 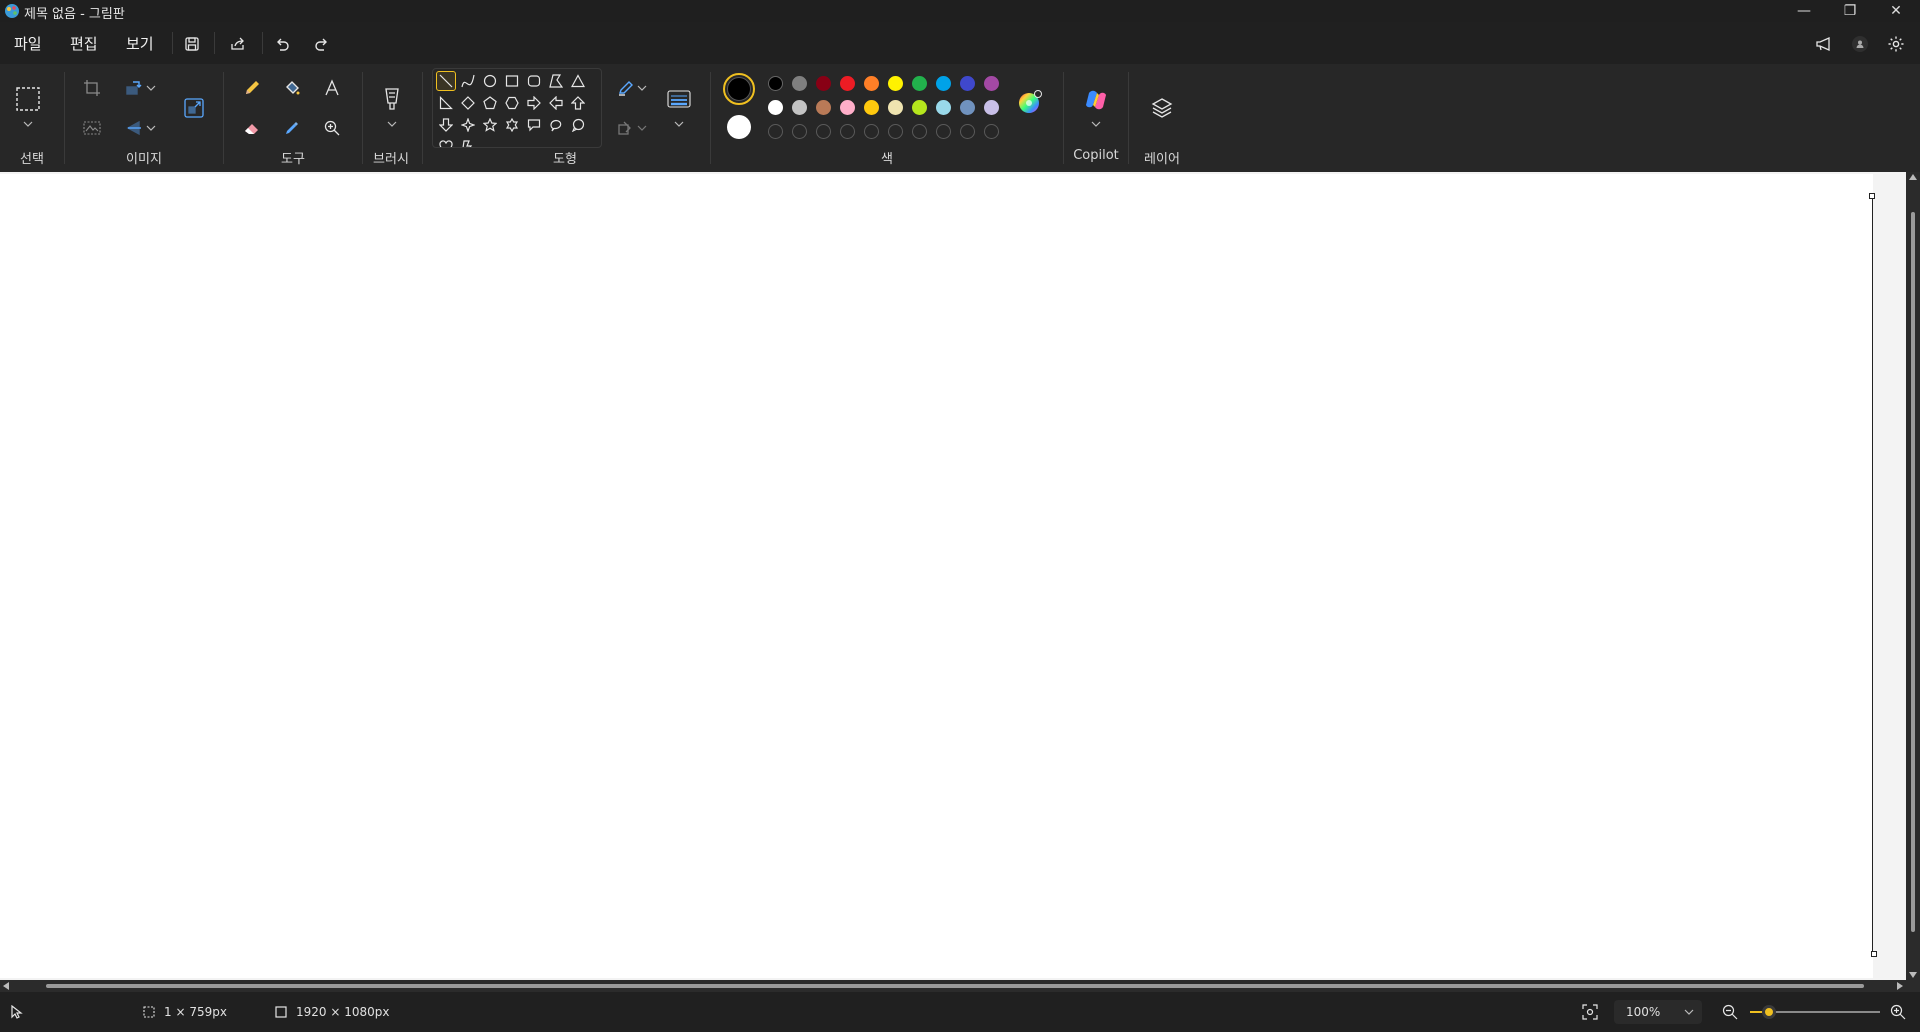 What do you see at coordinates (578, 103) in the screenshot?
I see `up-arrow-shape-icon` at bounding box center [578, 103].